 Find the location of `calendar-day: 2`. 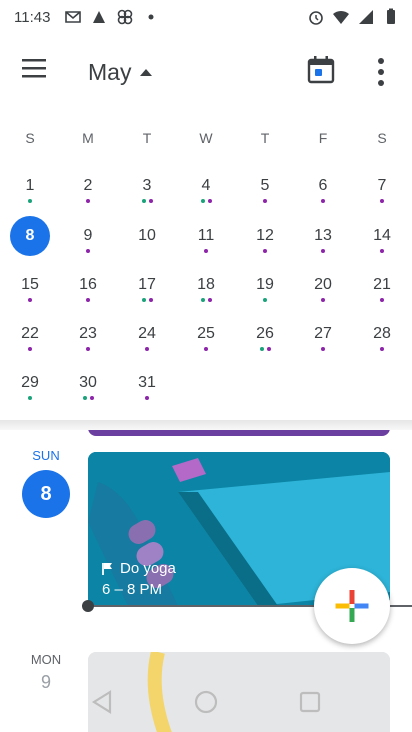

calendar-day: 2 is located at coordinates (88, 197).